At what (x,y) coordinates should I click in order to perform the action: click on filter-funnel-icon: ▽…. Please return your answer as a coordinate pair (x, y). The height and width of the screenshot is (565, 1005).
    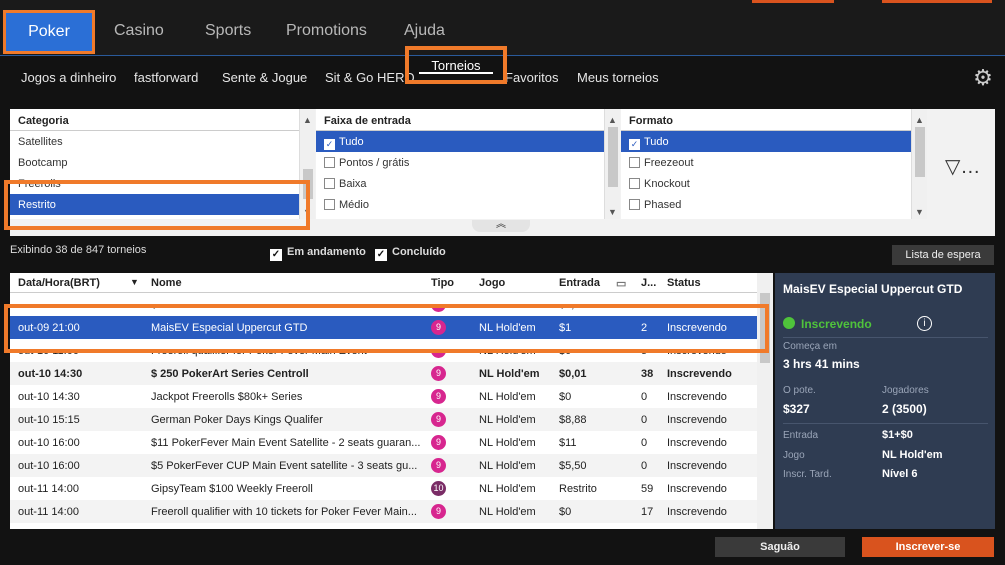
    Looking at the image, I should click on (962, 166).